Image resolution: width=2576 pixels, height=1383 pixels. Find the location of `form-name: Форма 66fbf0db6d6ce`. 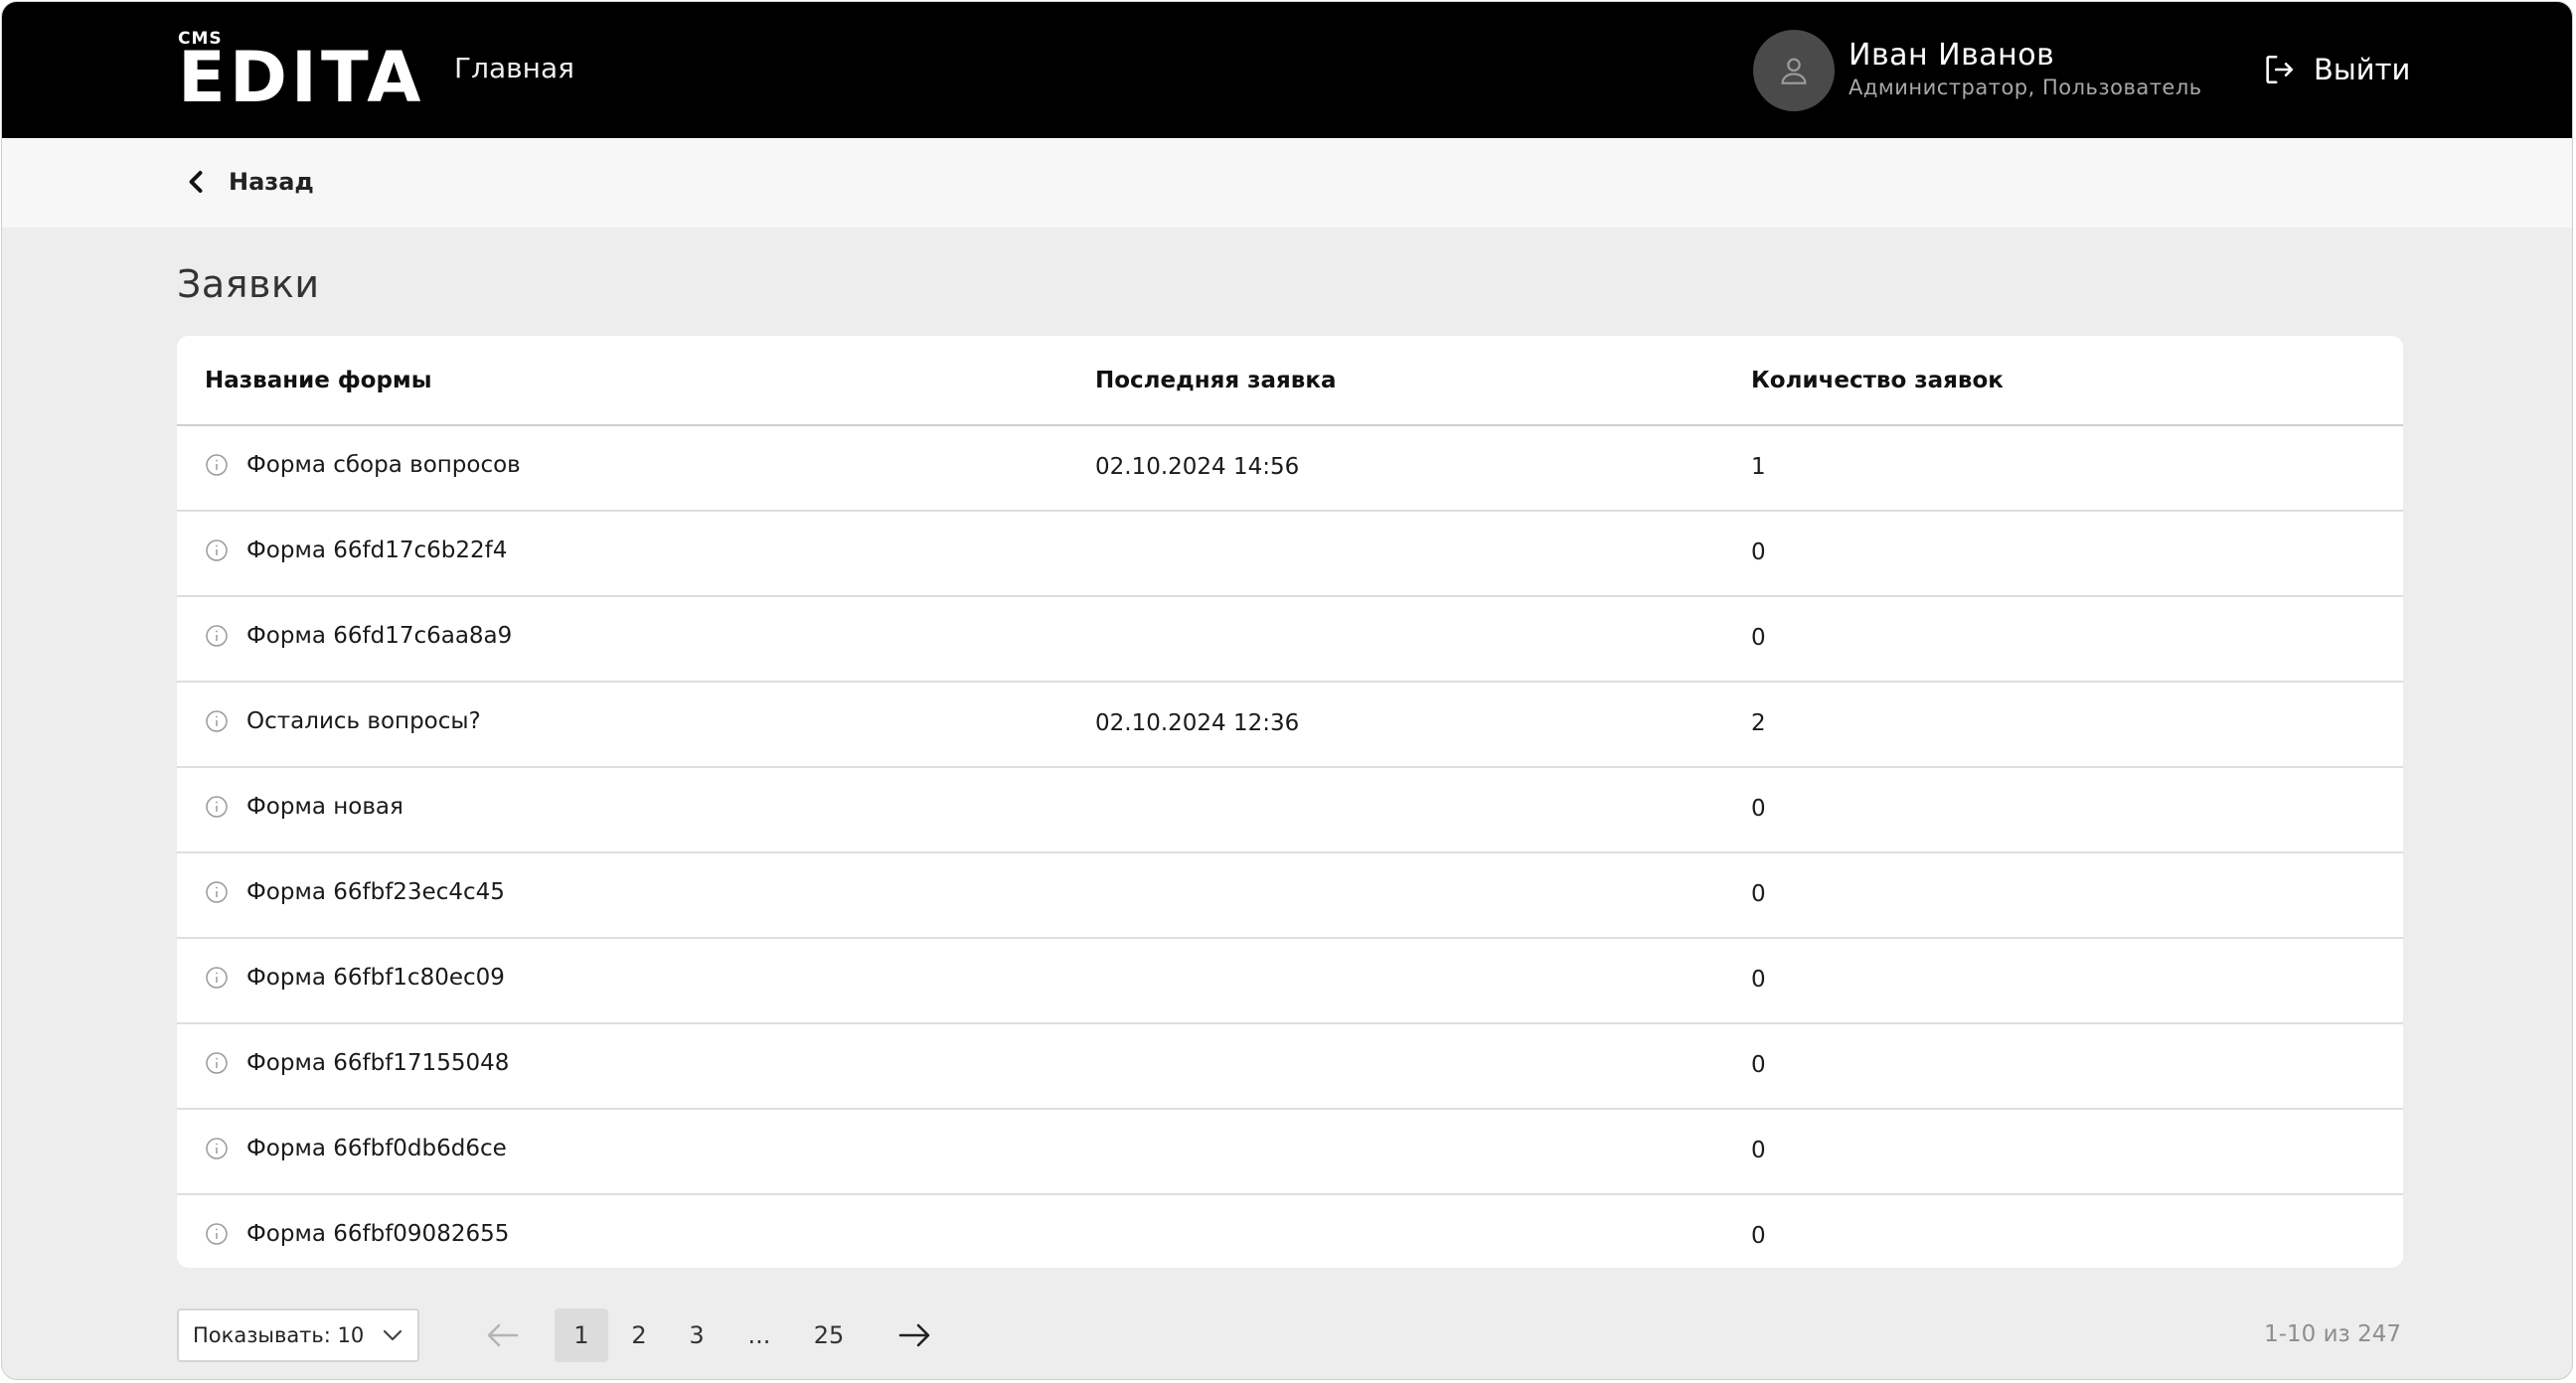

form-name: Форма 66fbf0db6d6ce is located at coordinates (376, 1148).